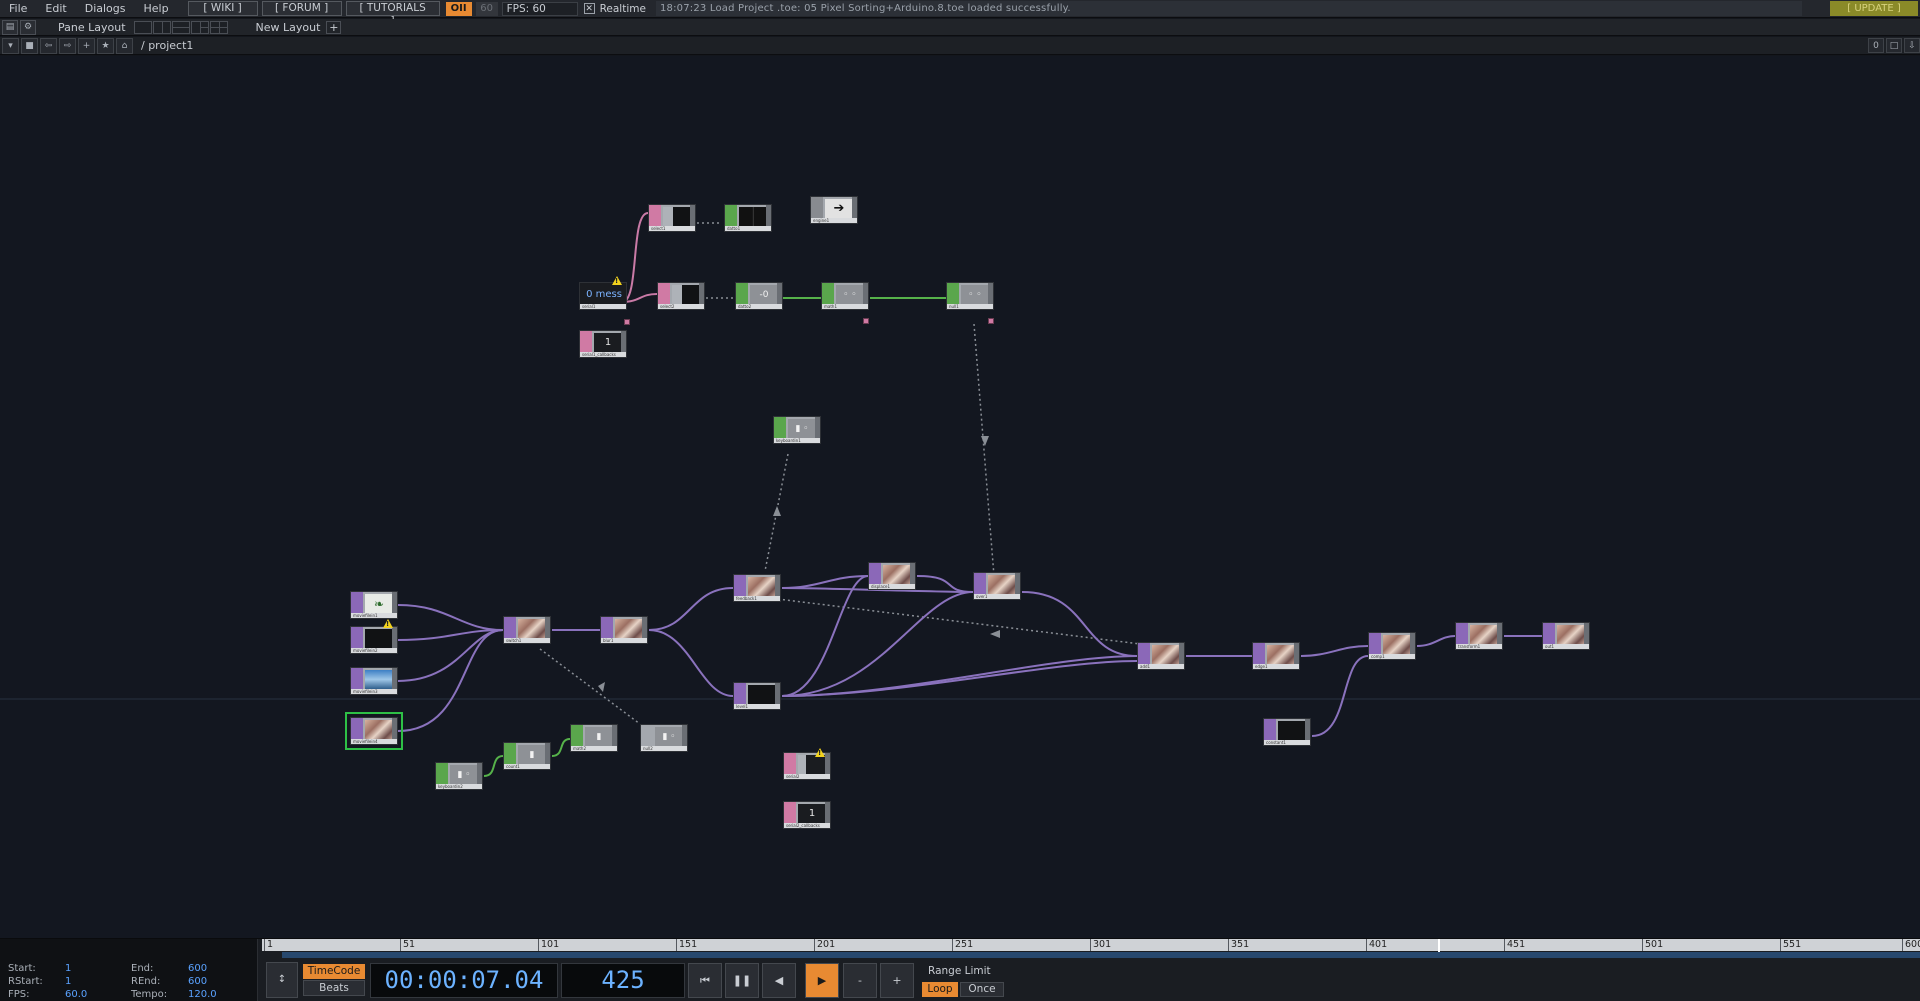  I want to click on pane-type-icon: ▤, so click(10, 27).